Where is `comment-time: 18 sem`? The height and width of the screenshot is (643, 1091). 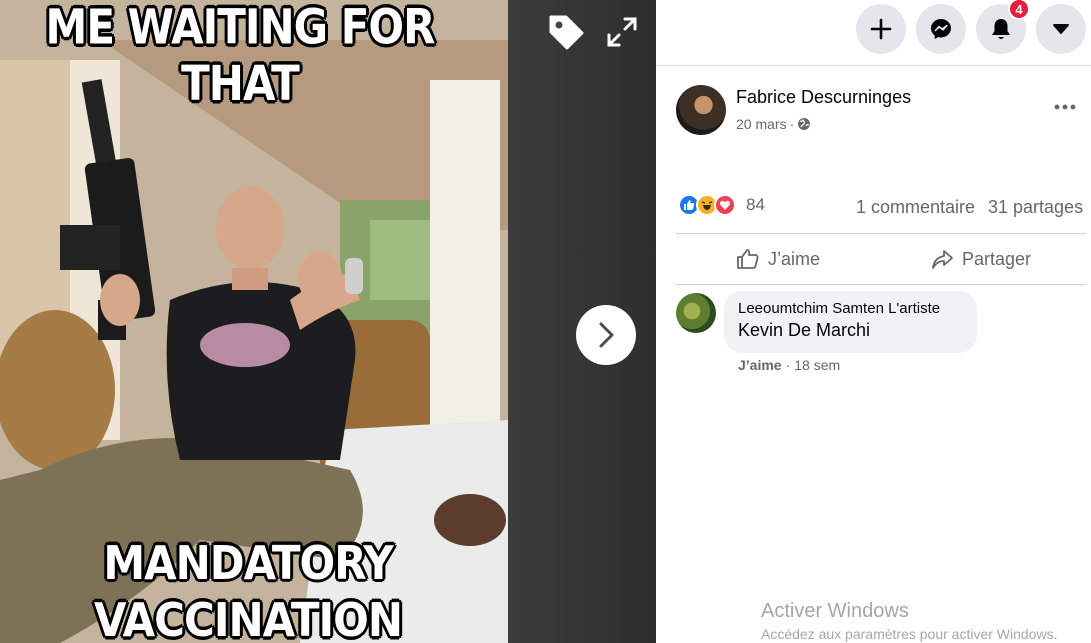 comment-time: 18 sem is located at coordinates (817, 365).